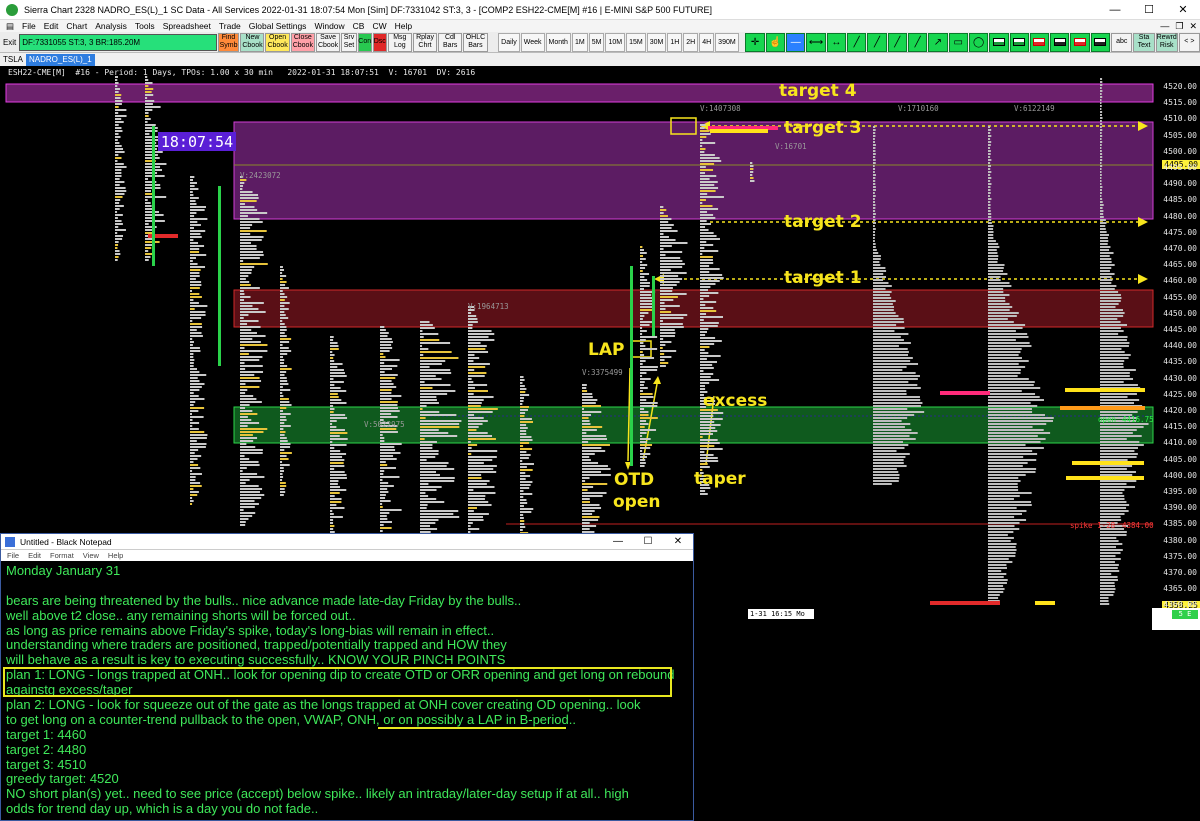 This screenshot has height=821, width=1200. Describe the element at coordinates (425, 42) in the screenshot. I see `toolbar-button-9: Rplay Chrt` at that location.